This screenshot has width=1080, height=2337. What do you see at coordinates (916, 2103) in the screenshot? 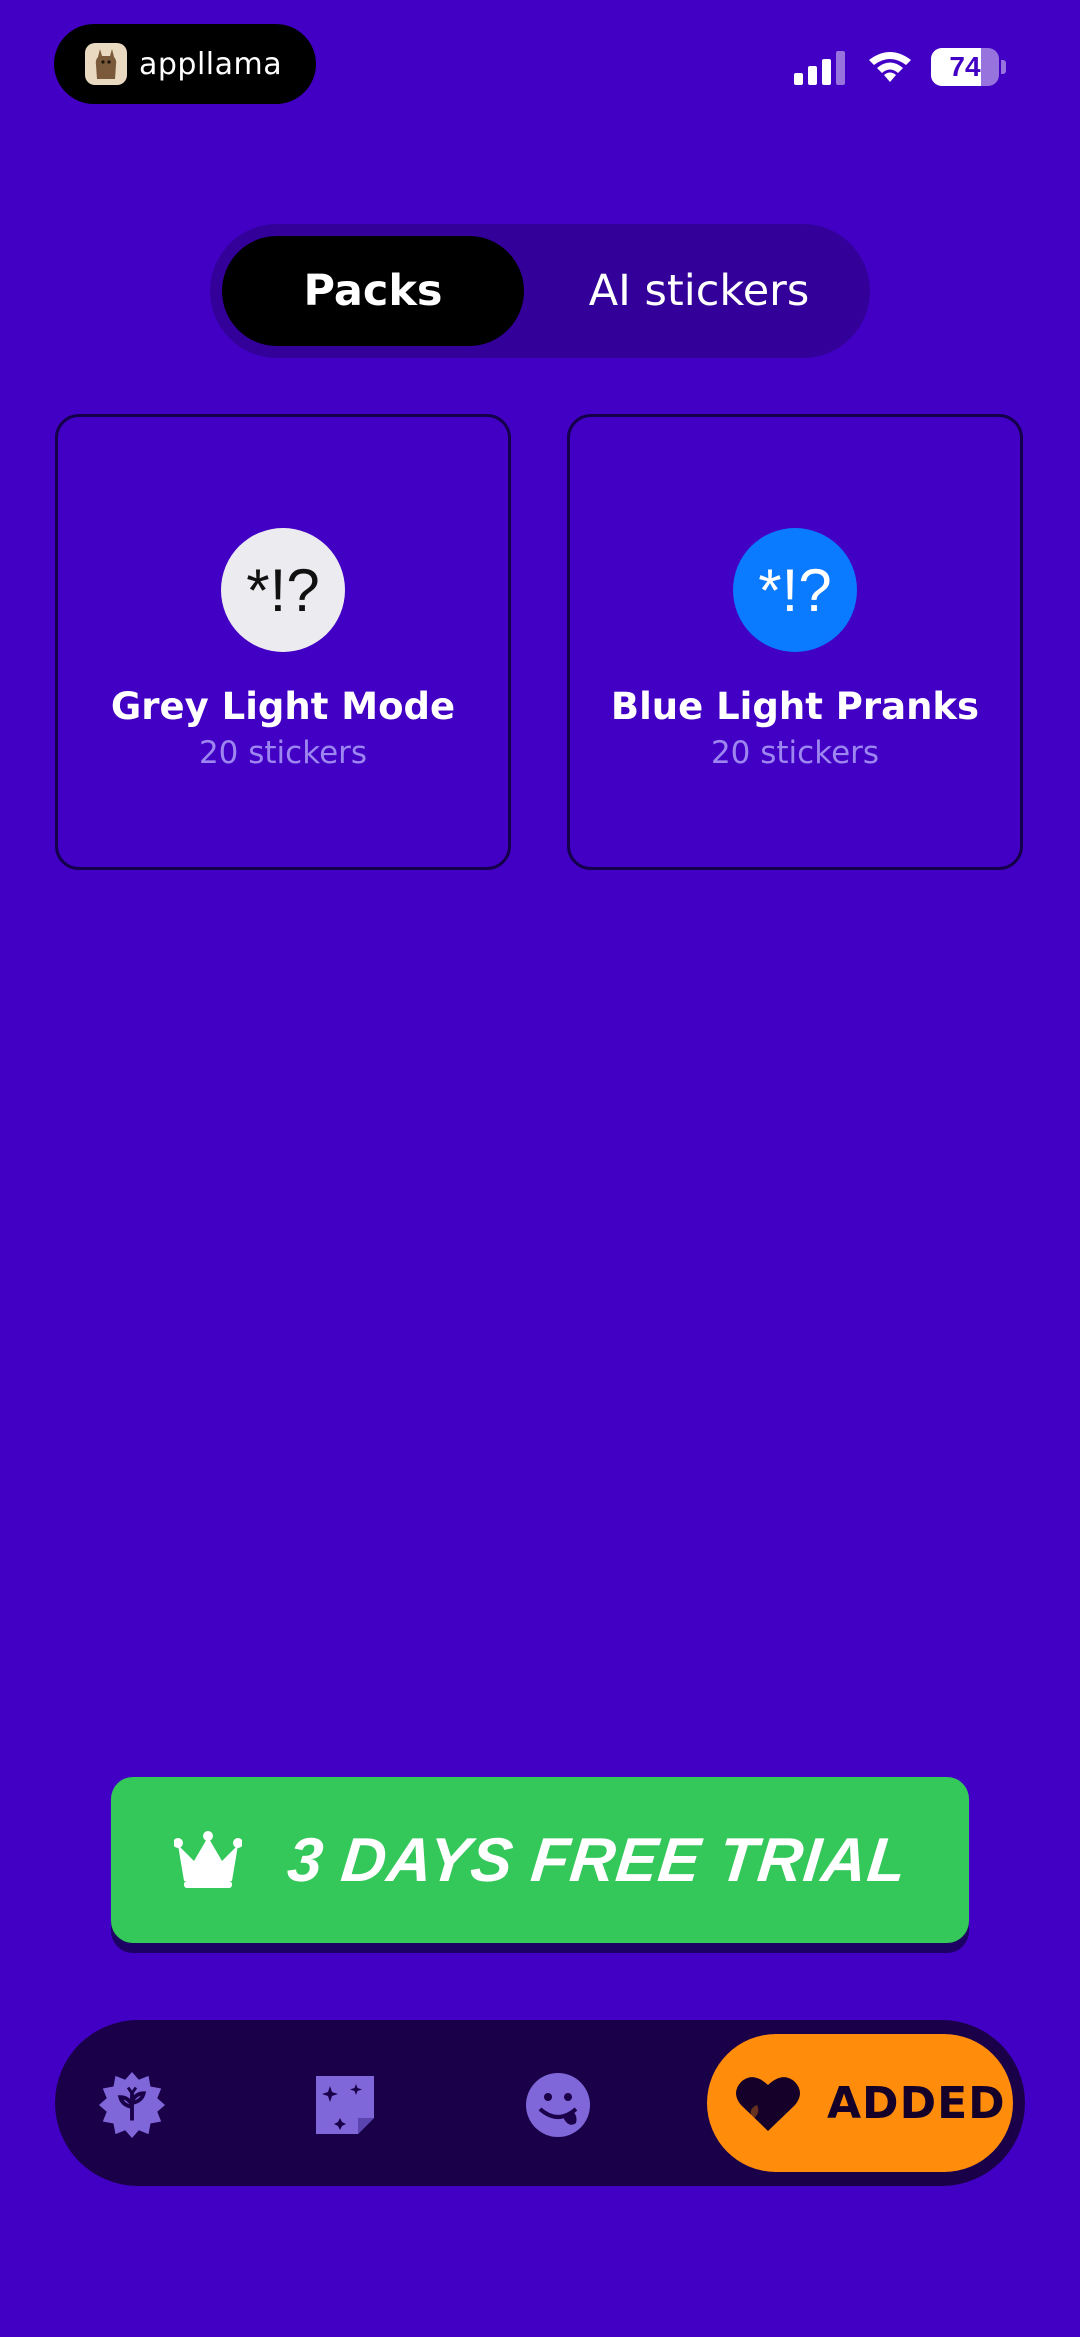
I see `added-label: ADDED` at bounding box center [916, 2103].